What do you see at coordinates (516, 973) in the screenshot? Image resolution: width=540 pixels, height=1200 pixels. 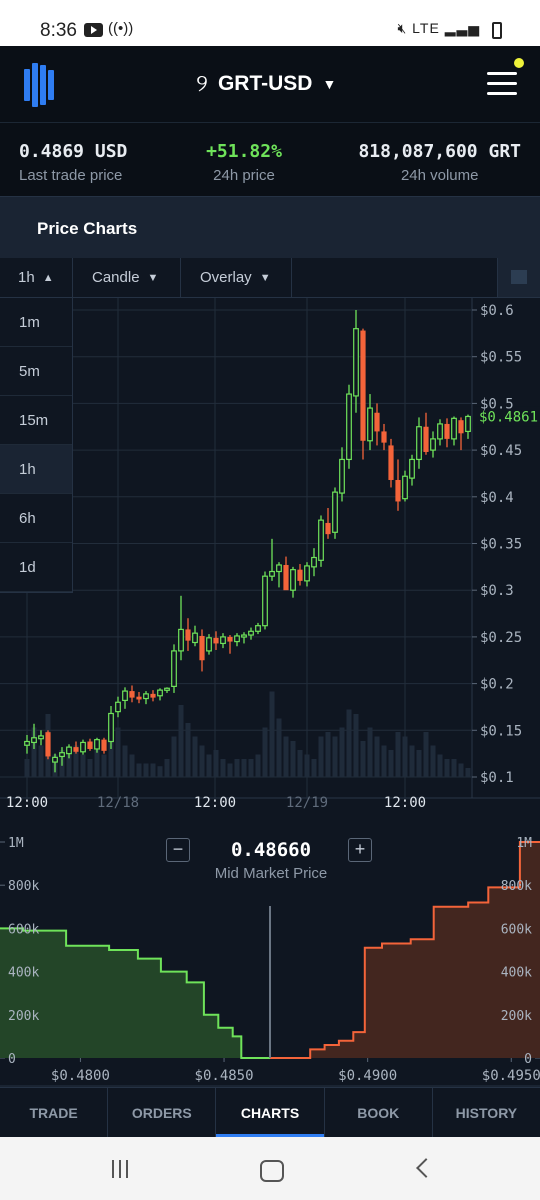 I see `depth-y-label-right: 400k` at bounding box center [516, 973].